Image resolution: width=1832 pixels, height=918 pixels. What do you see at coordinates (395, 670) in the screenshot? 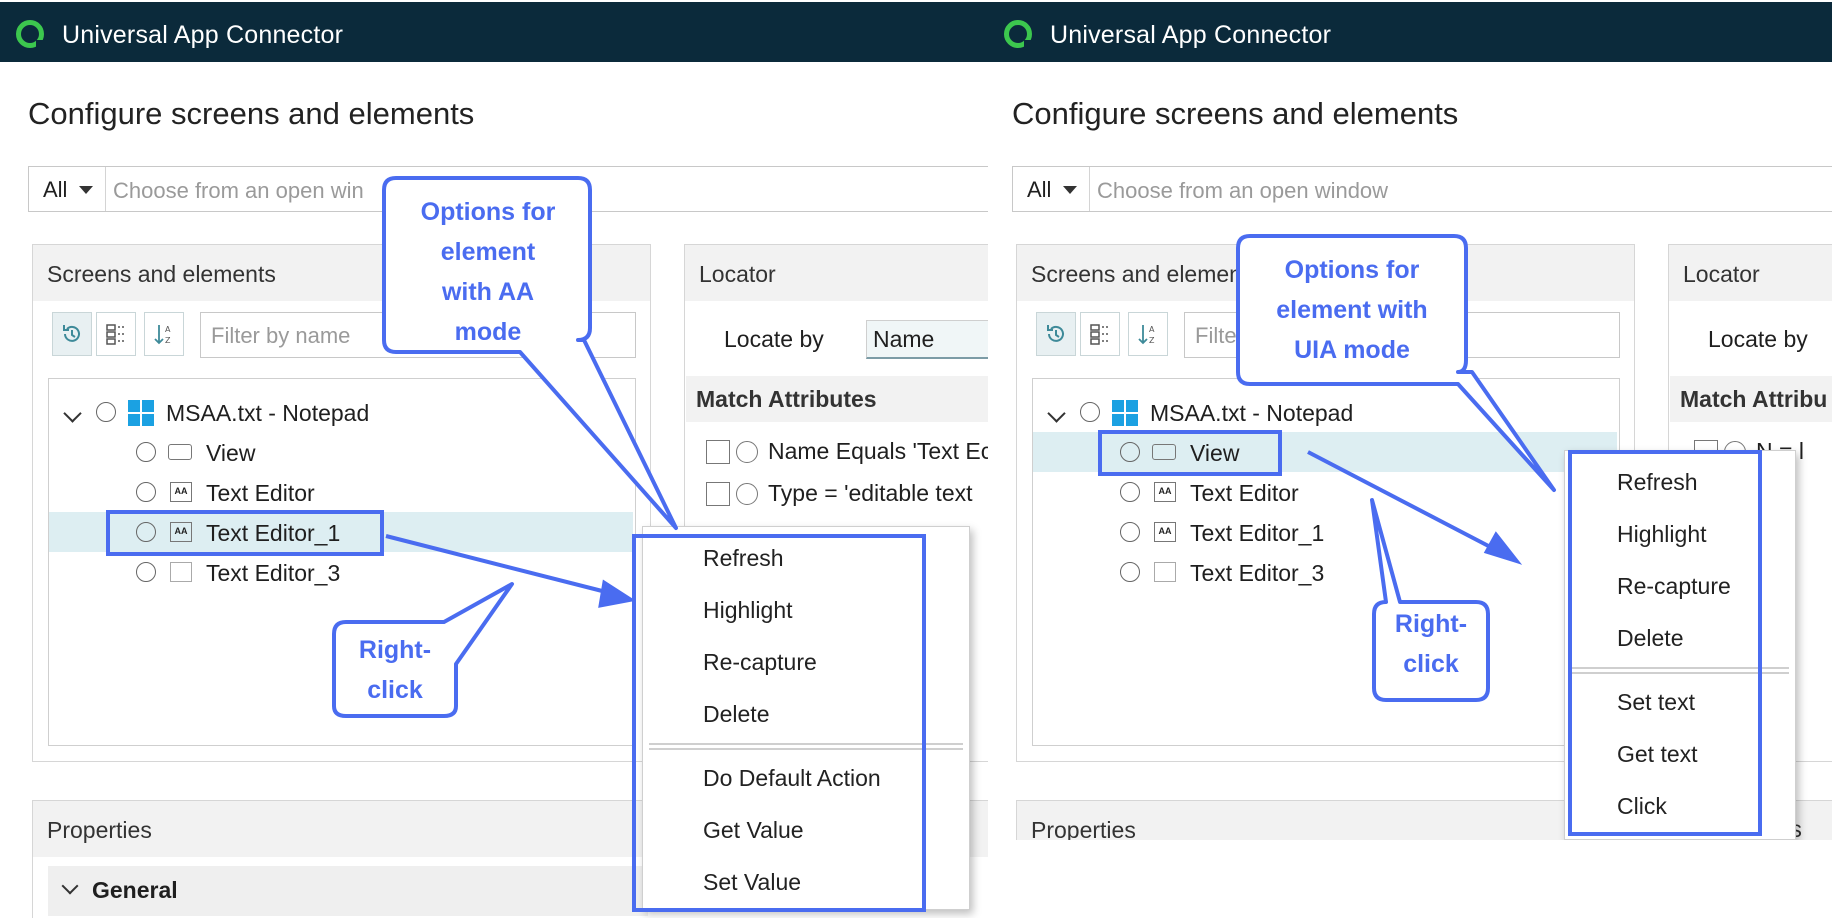
I see `right-click-text-left: Right- click` at bounding box center [395, 670].